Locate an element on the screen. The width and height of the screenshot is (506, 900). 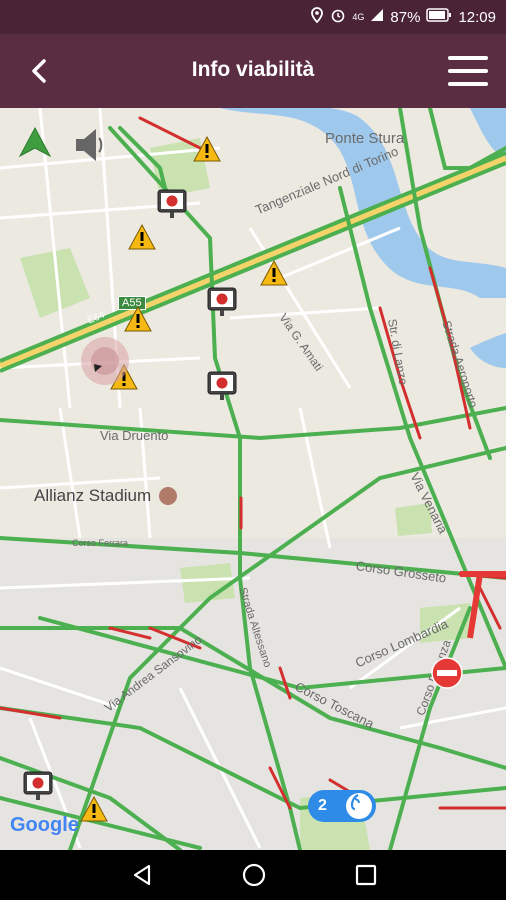
traffic-info-icon is located at coordinates (359, 806).